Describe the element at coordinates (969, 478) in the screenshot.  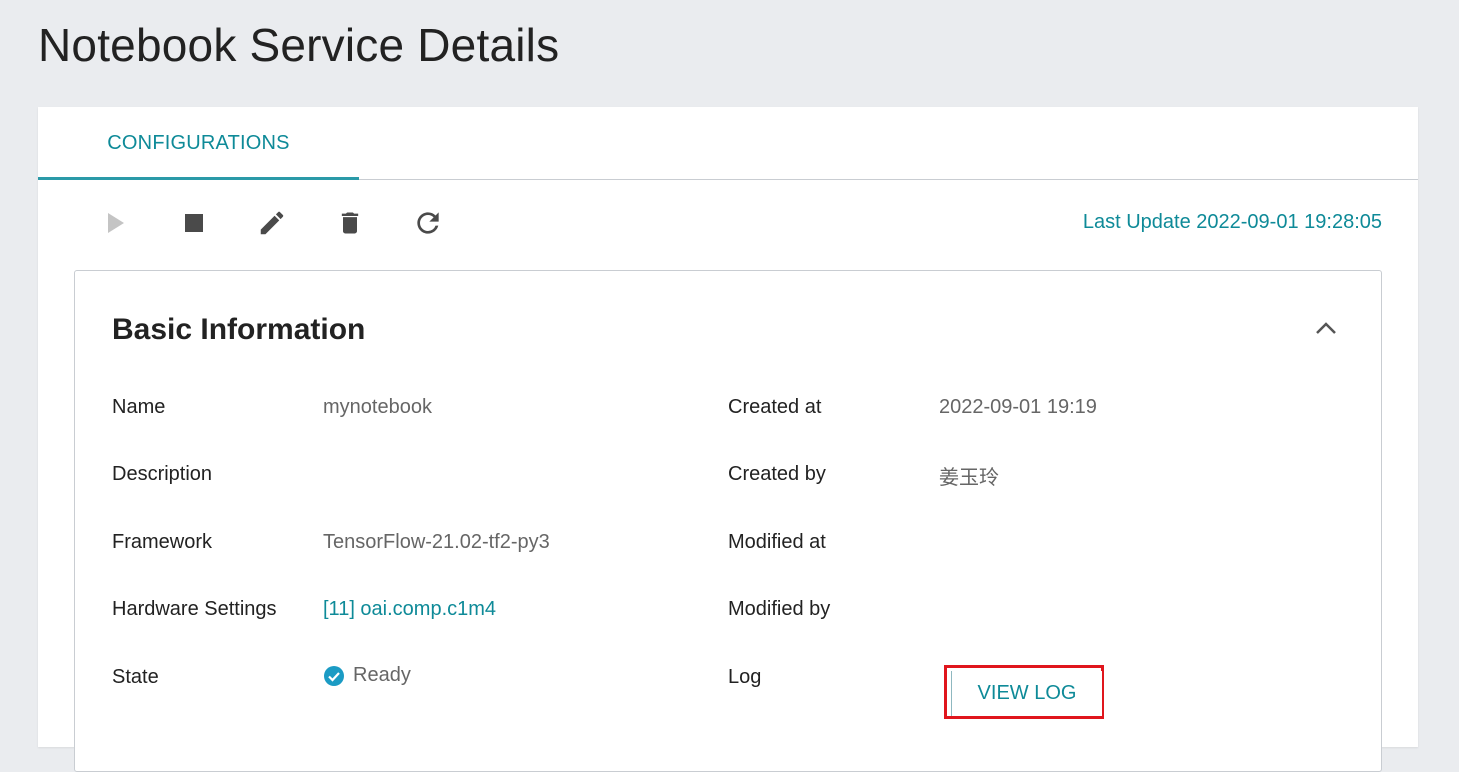
I see `created-by-value: 姜玉玲` at that location.